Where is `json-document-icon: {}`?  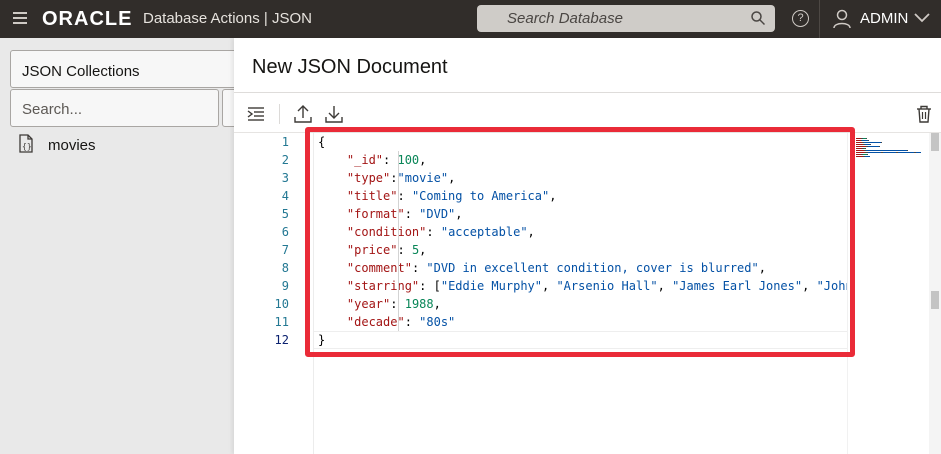 json-document-icon: {} is located at coordinates (26, 143).